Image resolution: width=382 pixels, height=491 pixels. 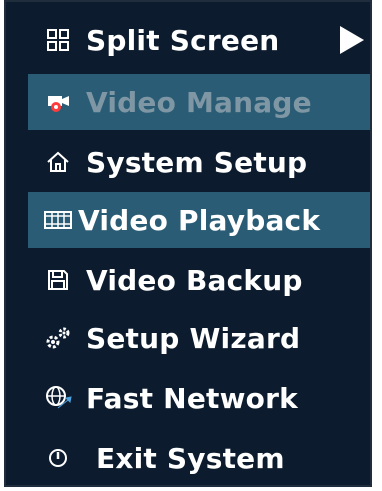 What do you see at coordinates (352, 40) in the screenshot?
I see `submenu-arrow-icon` at bounding box center [352, 40].